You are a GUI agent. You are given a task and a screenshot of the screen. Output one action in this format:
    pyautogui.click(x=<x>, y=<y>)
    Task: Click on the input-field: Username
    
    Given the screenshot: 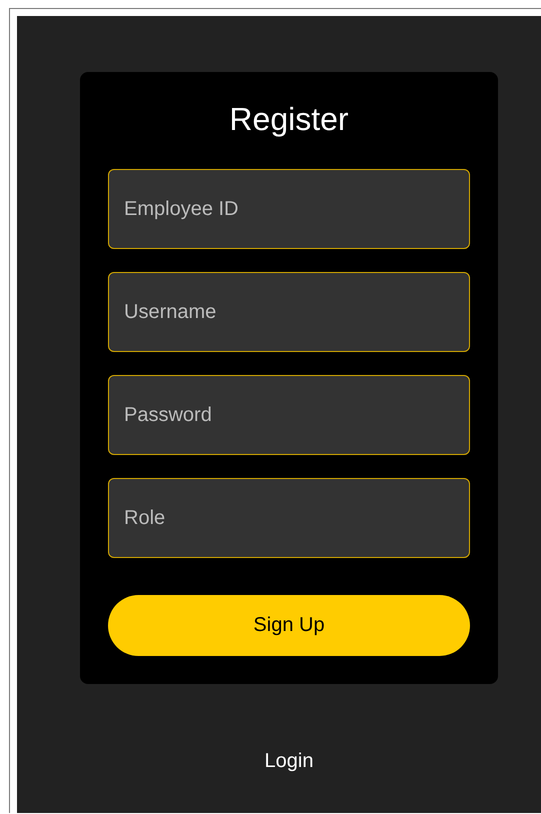 What is the action you would take?
    pyautogui.click(x=289, y=312)
    